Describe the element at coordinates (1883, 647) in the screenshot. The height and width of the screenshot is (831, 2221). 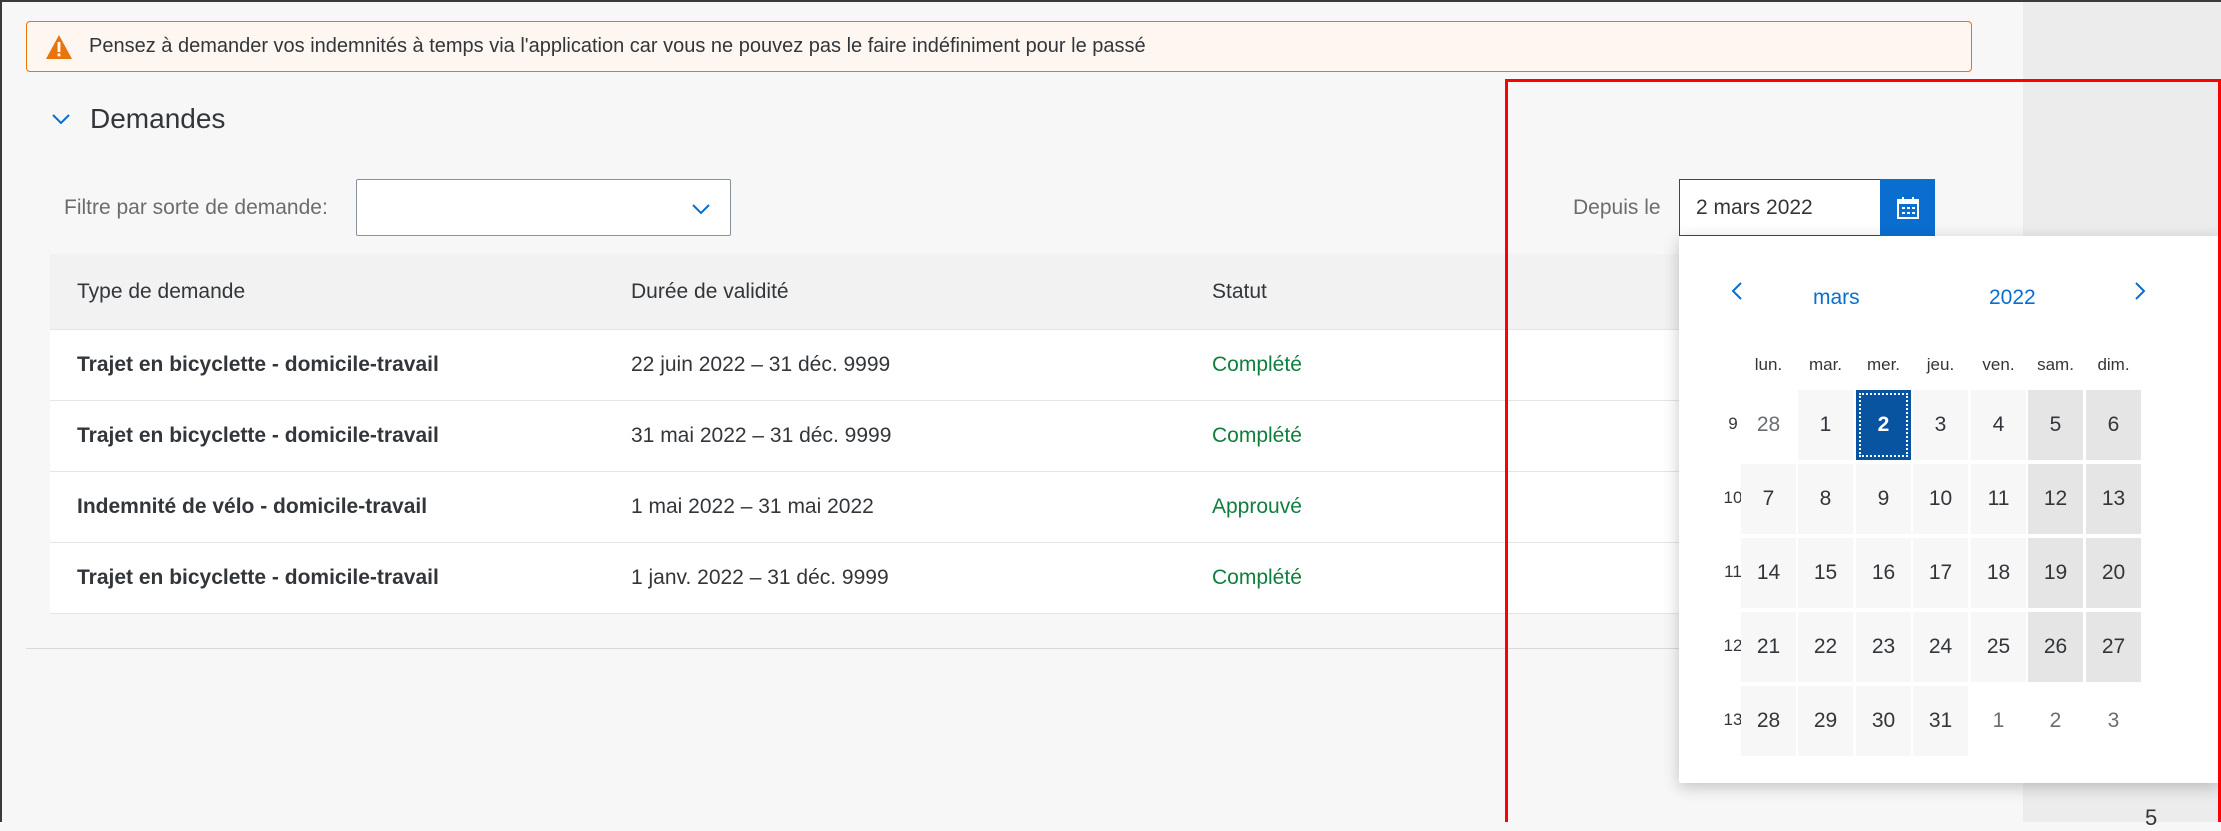
I see `calendar-day: 23` at that location.